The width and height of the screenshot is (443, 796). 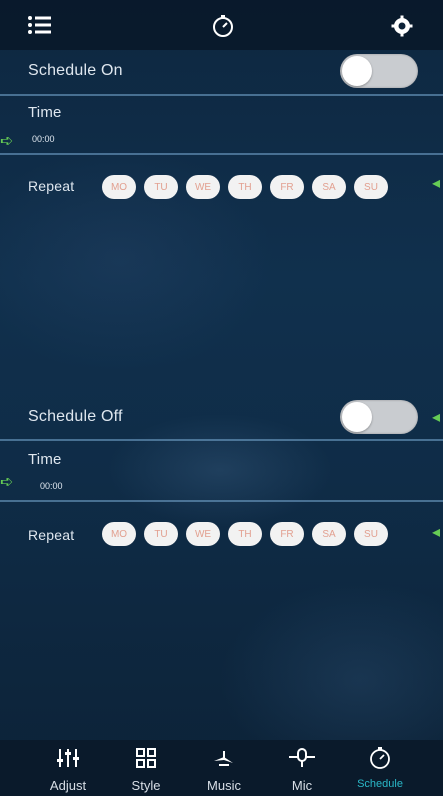 What do you see at coordinates (51, 186) in the screenshot?
I see `schedule-on-repeat-label: Repeat` at bounding box center [51, 186].